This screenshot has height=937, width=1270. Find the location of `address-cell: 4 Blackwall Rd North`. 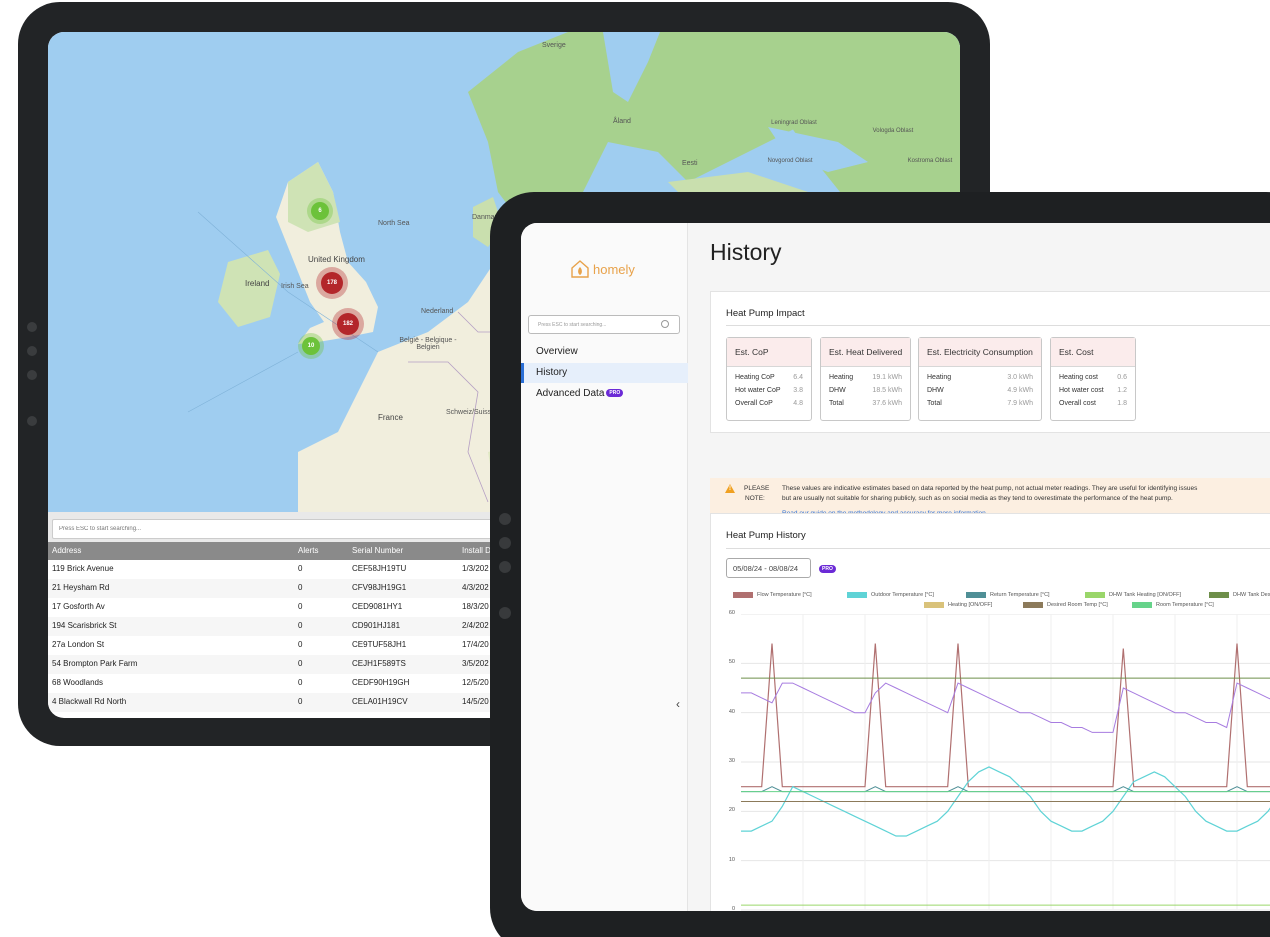

address-cell: 4 Blackwall Rd North is located at coordinates (89, 701).